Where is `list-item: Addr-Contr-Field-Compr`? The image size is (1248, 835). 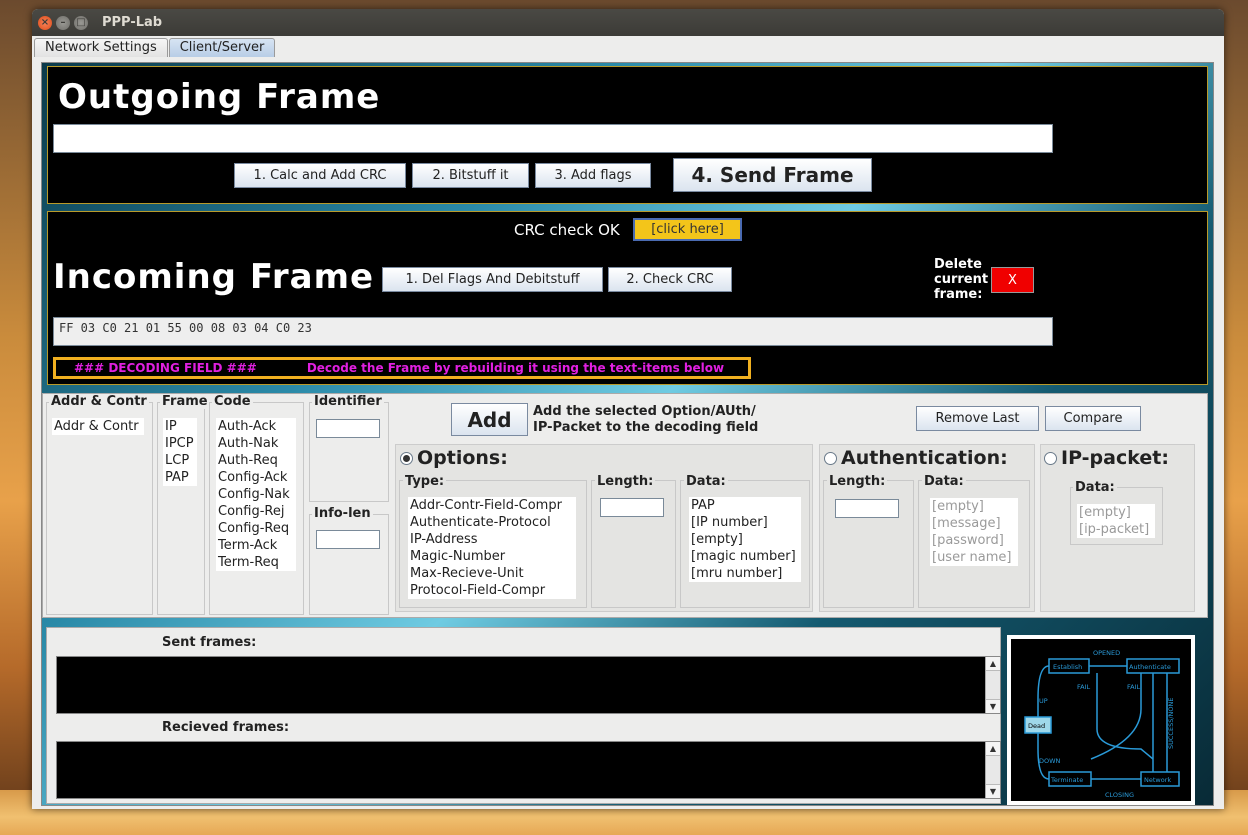
list-item: Addr-Contr-Field-Compr is located at coordinates (492, 505).